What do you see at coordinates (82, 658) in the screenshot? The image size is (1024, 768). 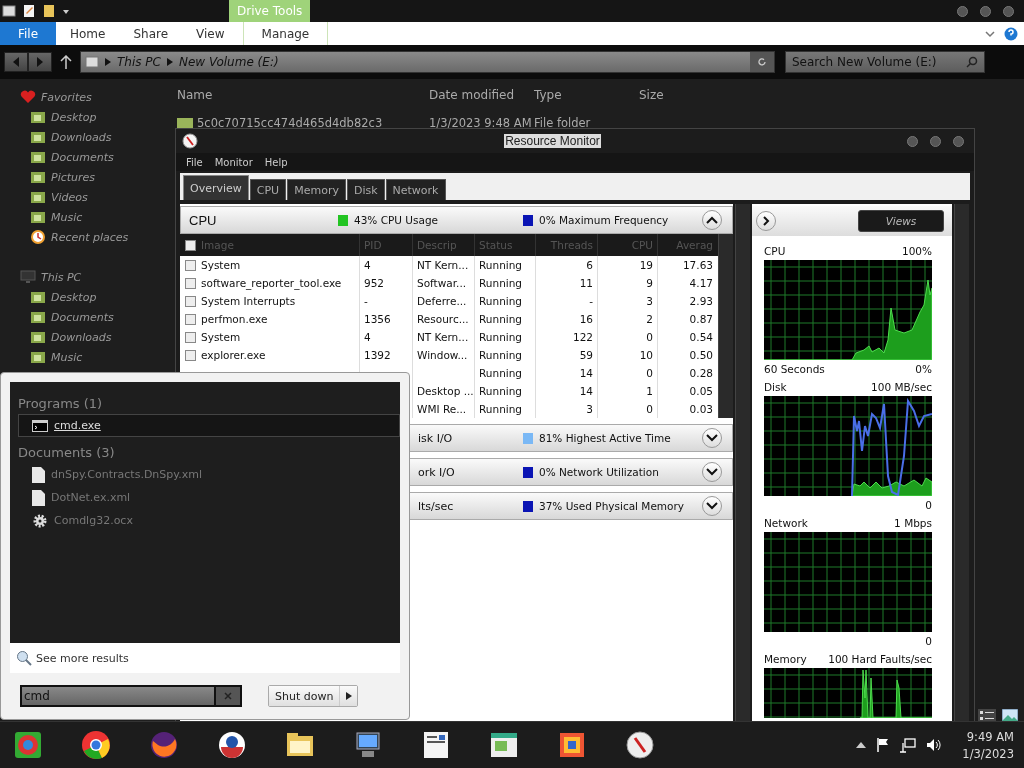 I see `see-more-results-link: See more results` at bounding box center [82, 658].